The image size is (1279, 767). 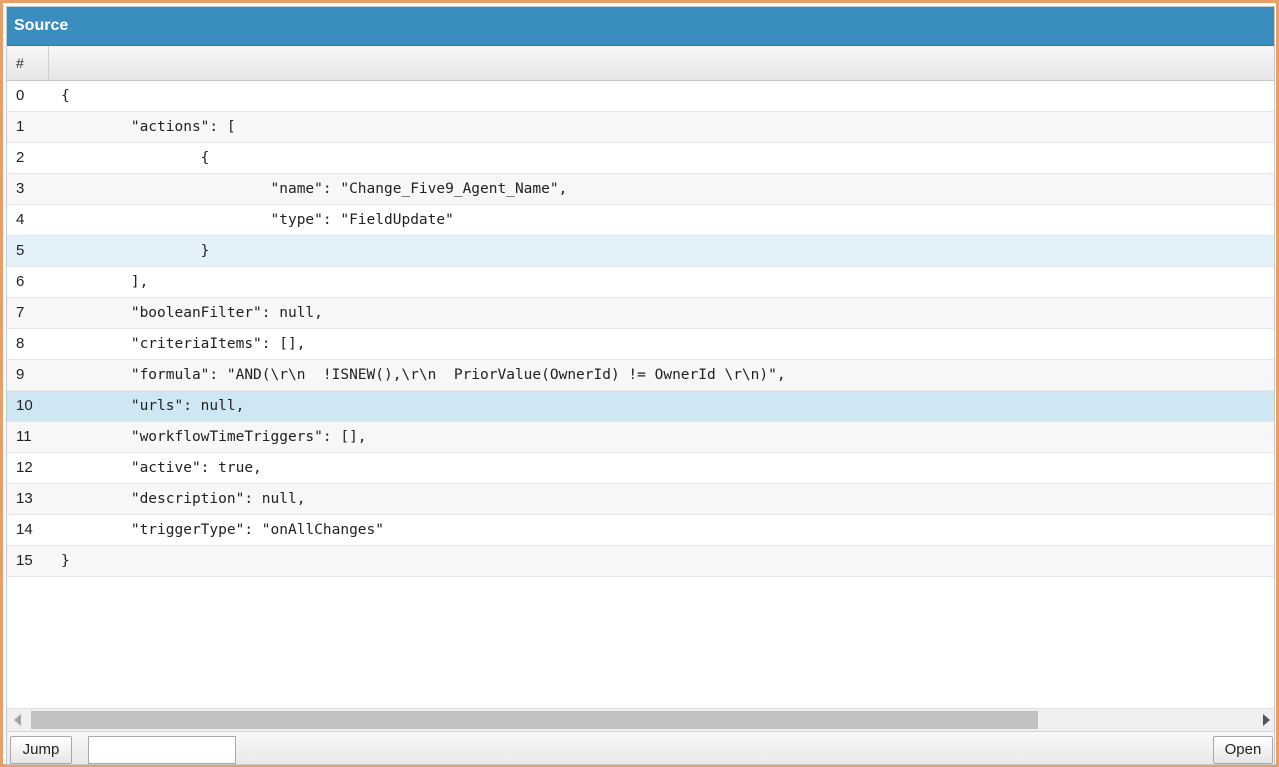 I want to click on source-line: "urls": null,, so click(x=153, y=406).